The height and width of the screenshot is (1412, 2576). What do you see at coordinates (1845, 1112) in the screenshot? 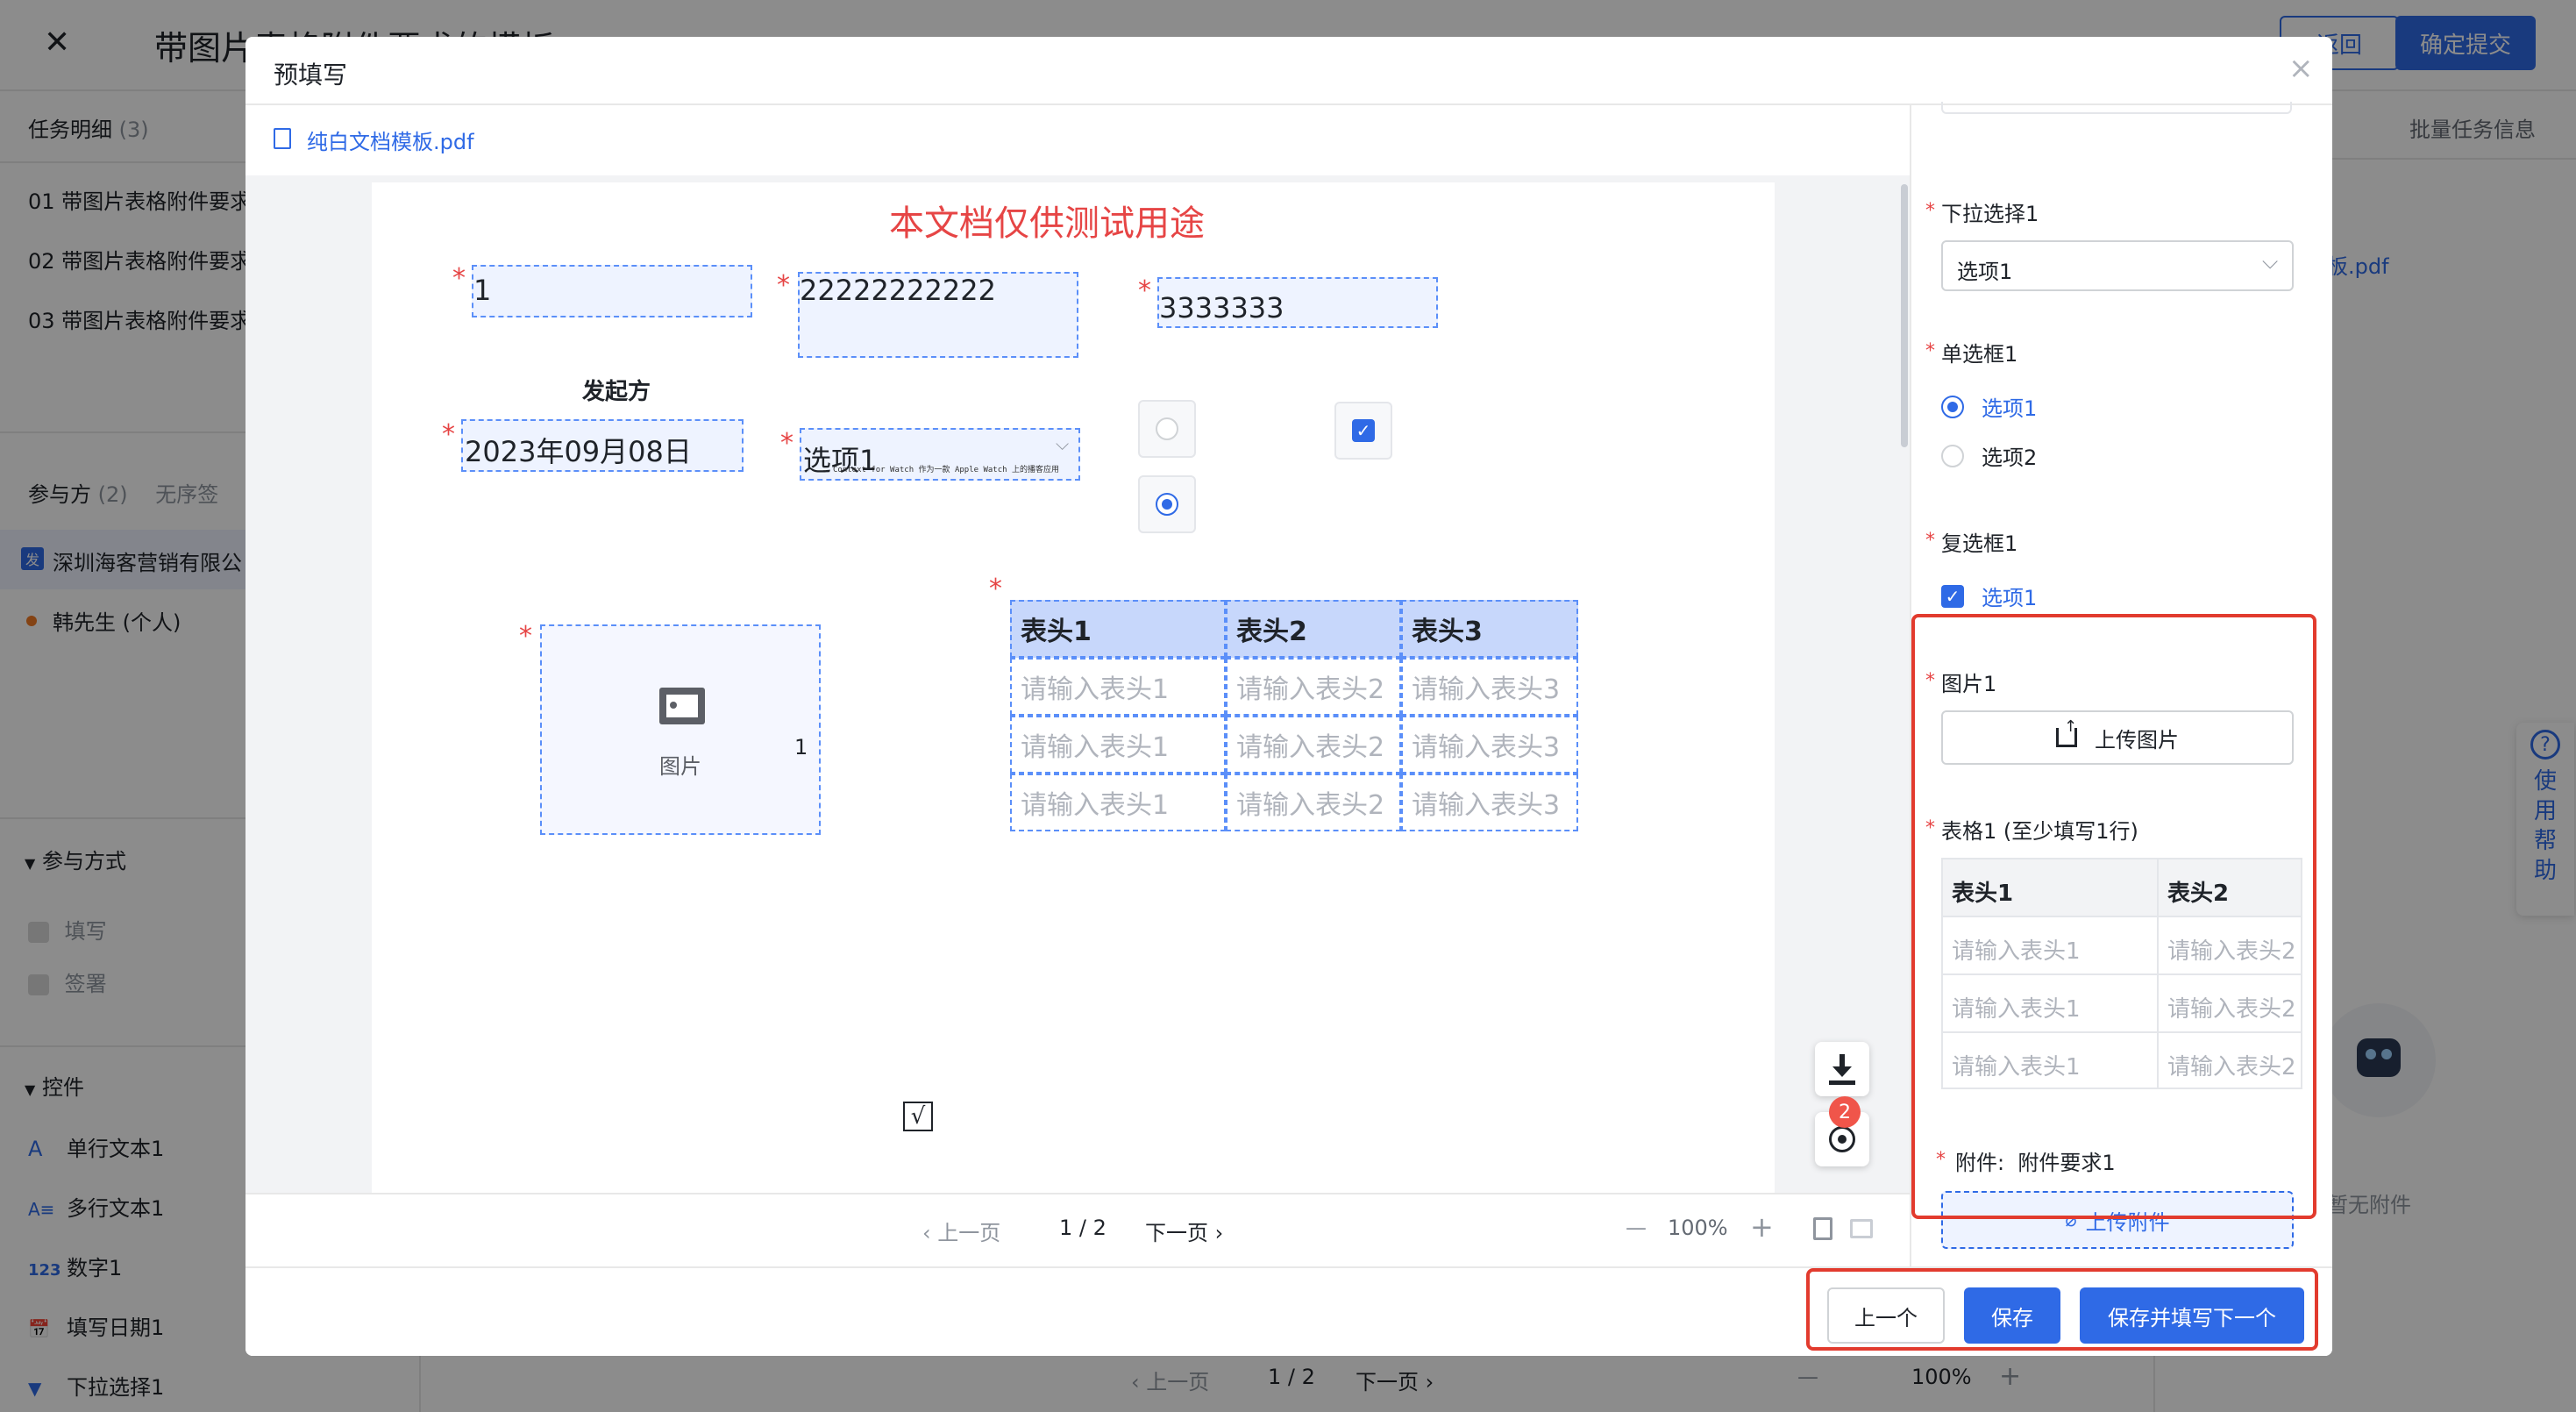
I see `pending-count-badge: 2` at bounding box center [1845, 1112].